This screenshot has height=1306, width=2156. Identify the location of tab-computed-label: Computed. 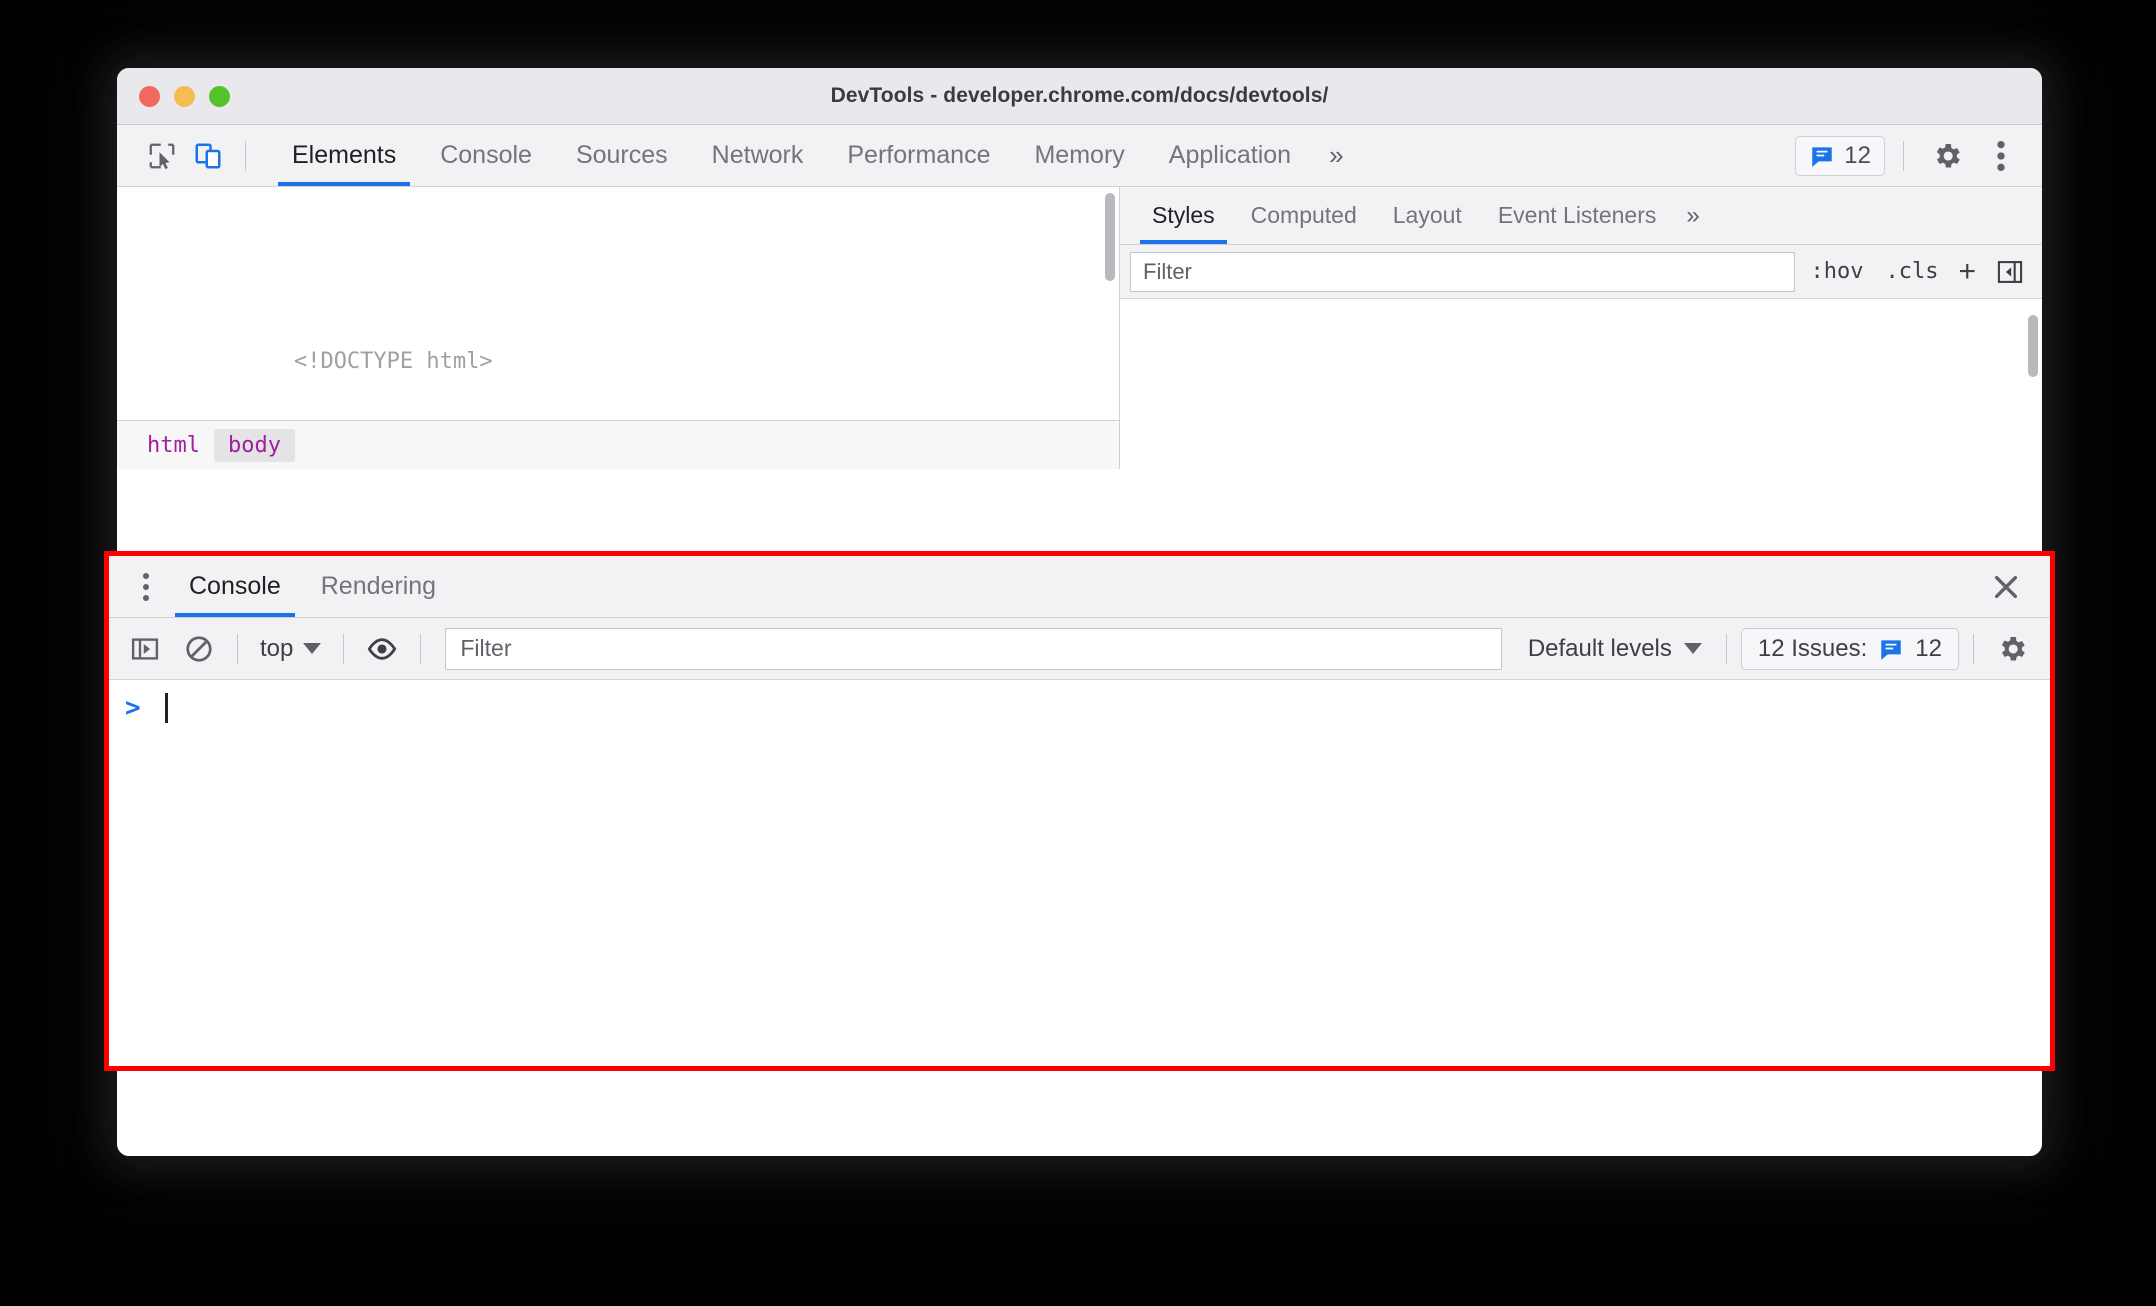
(1303, 215).